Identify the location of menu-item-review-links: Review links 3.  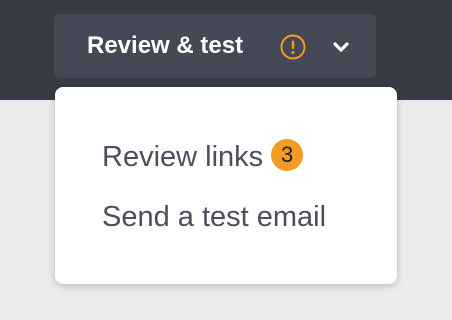
(203, 157).